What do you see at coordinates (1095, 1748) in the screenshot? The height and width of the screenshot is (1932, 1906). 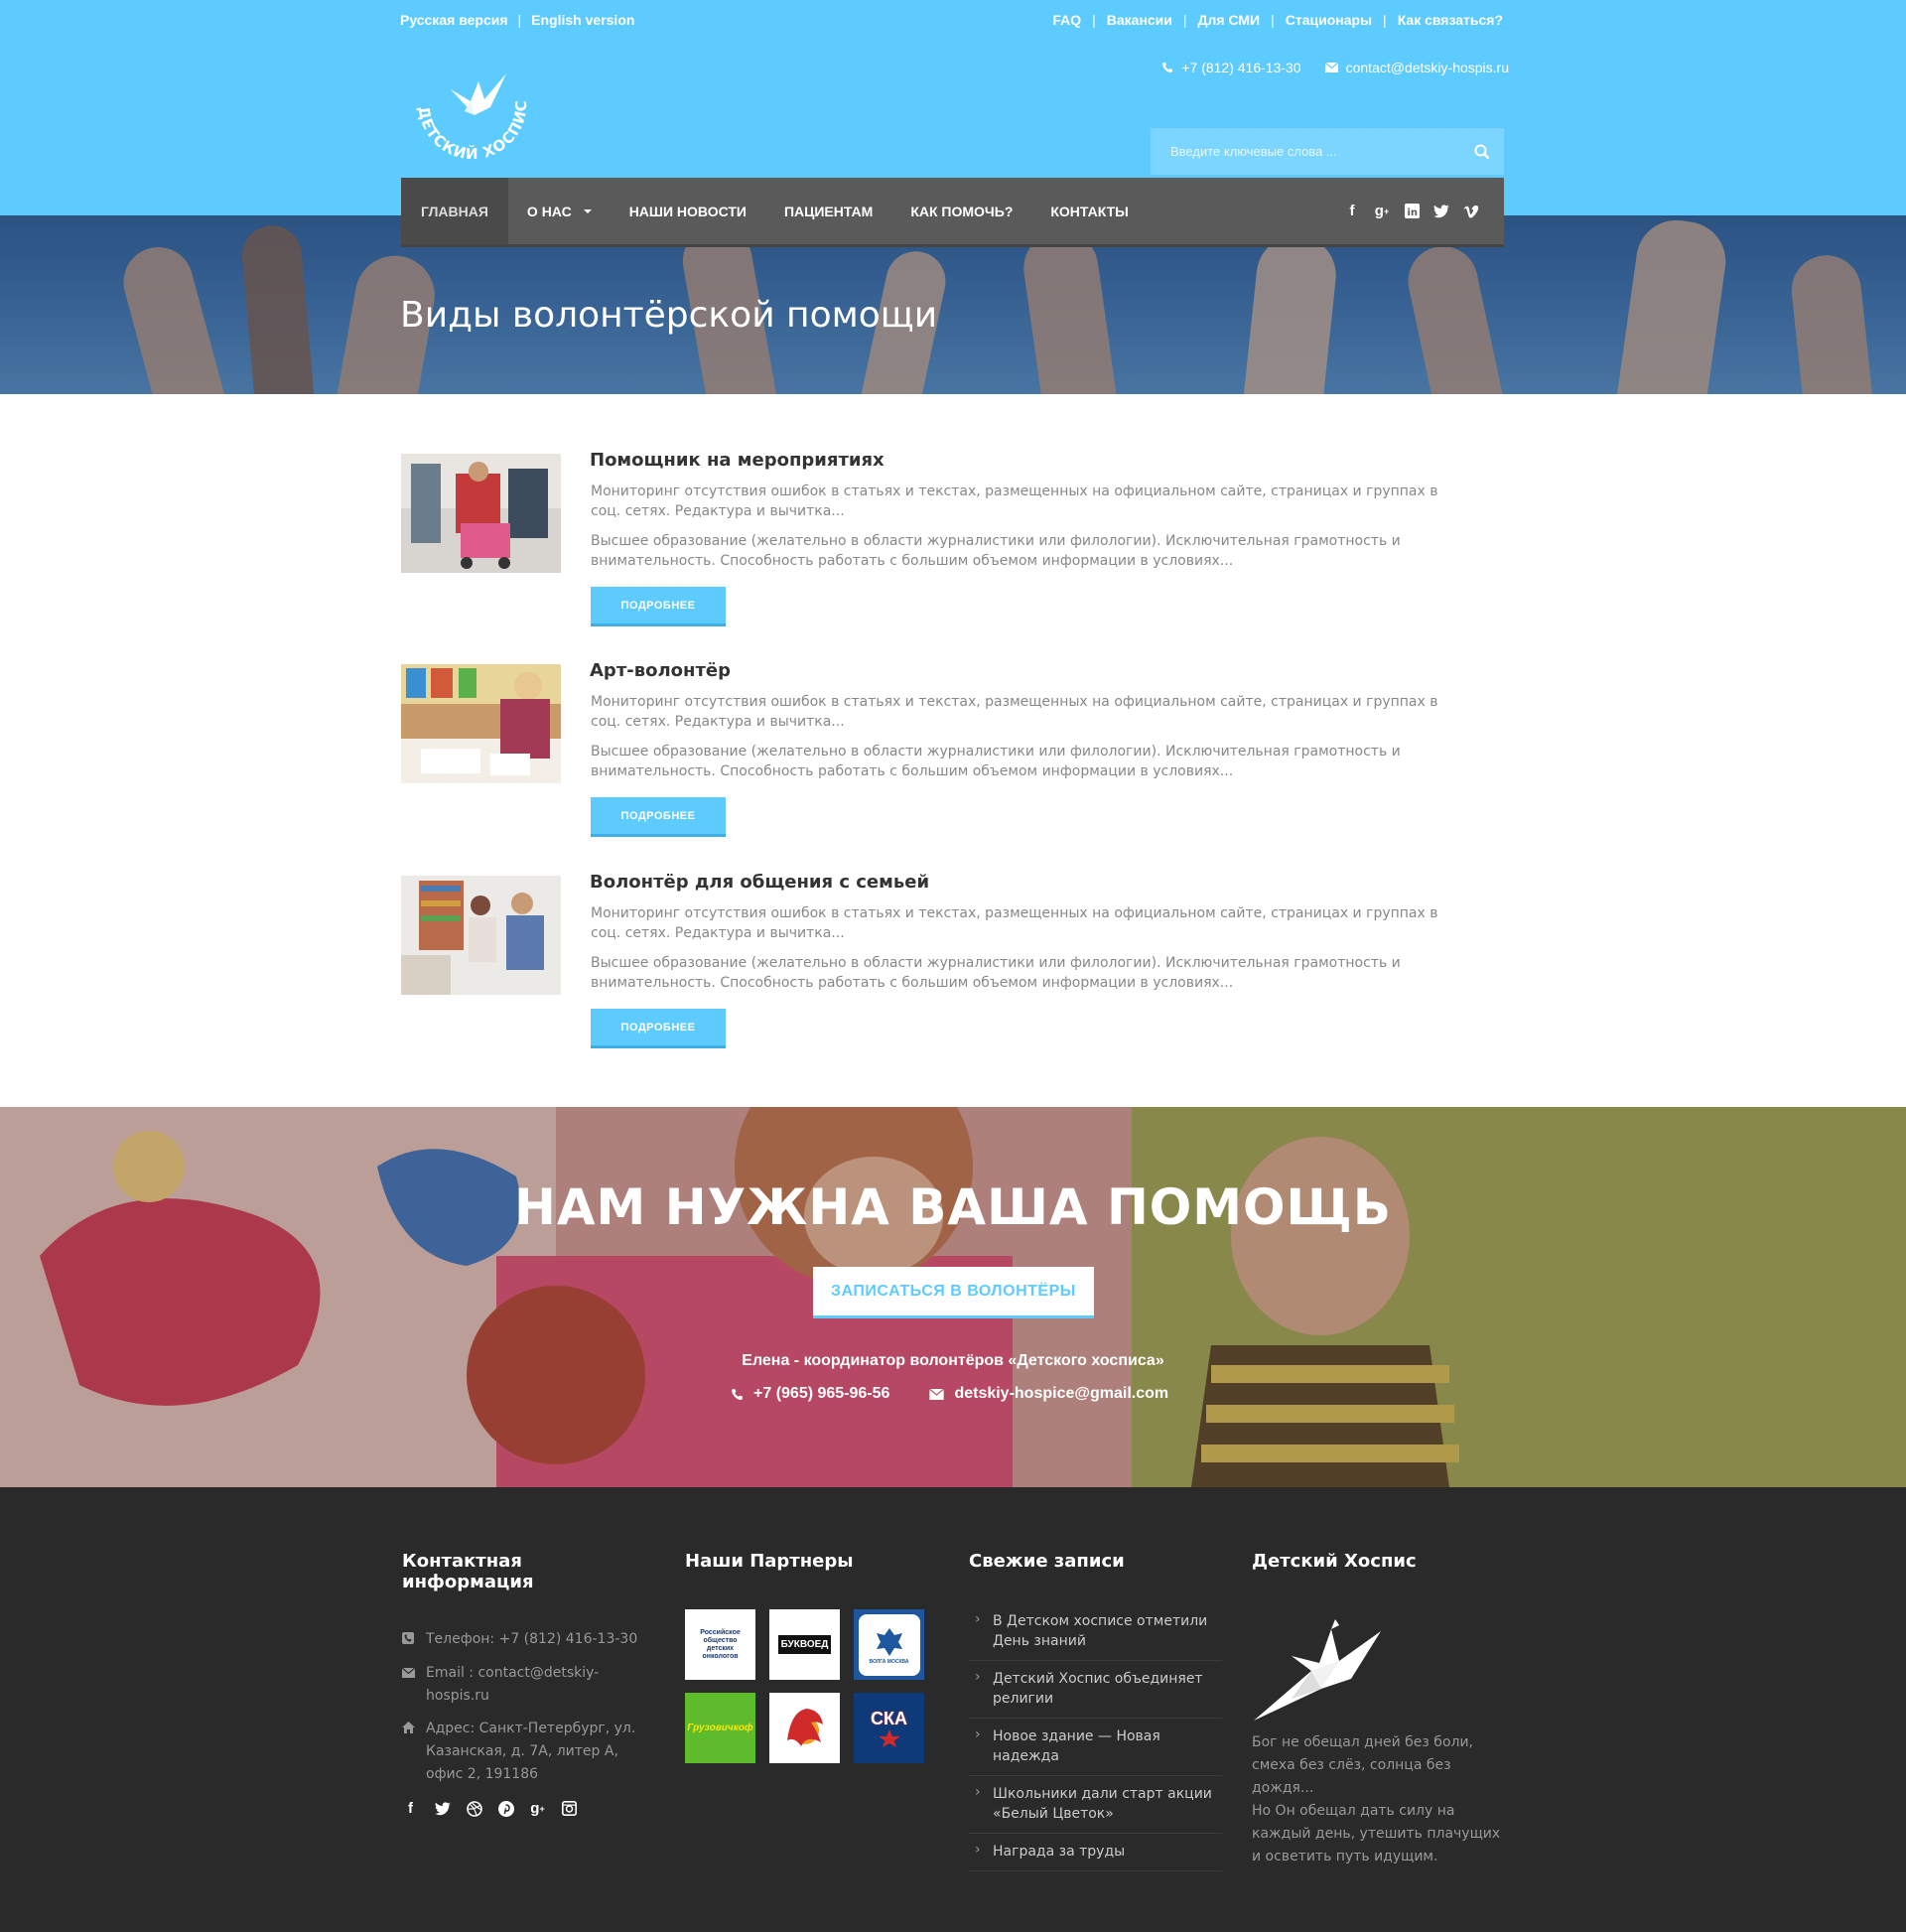 I see `recent-post-link: Новое здание — Новая надежда` at bounding box center [1095, 1748].